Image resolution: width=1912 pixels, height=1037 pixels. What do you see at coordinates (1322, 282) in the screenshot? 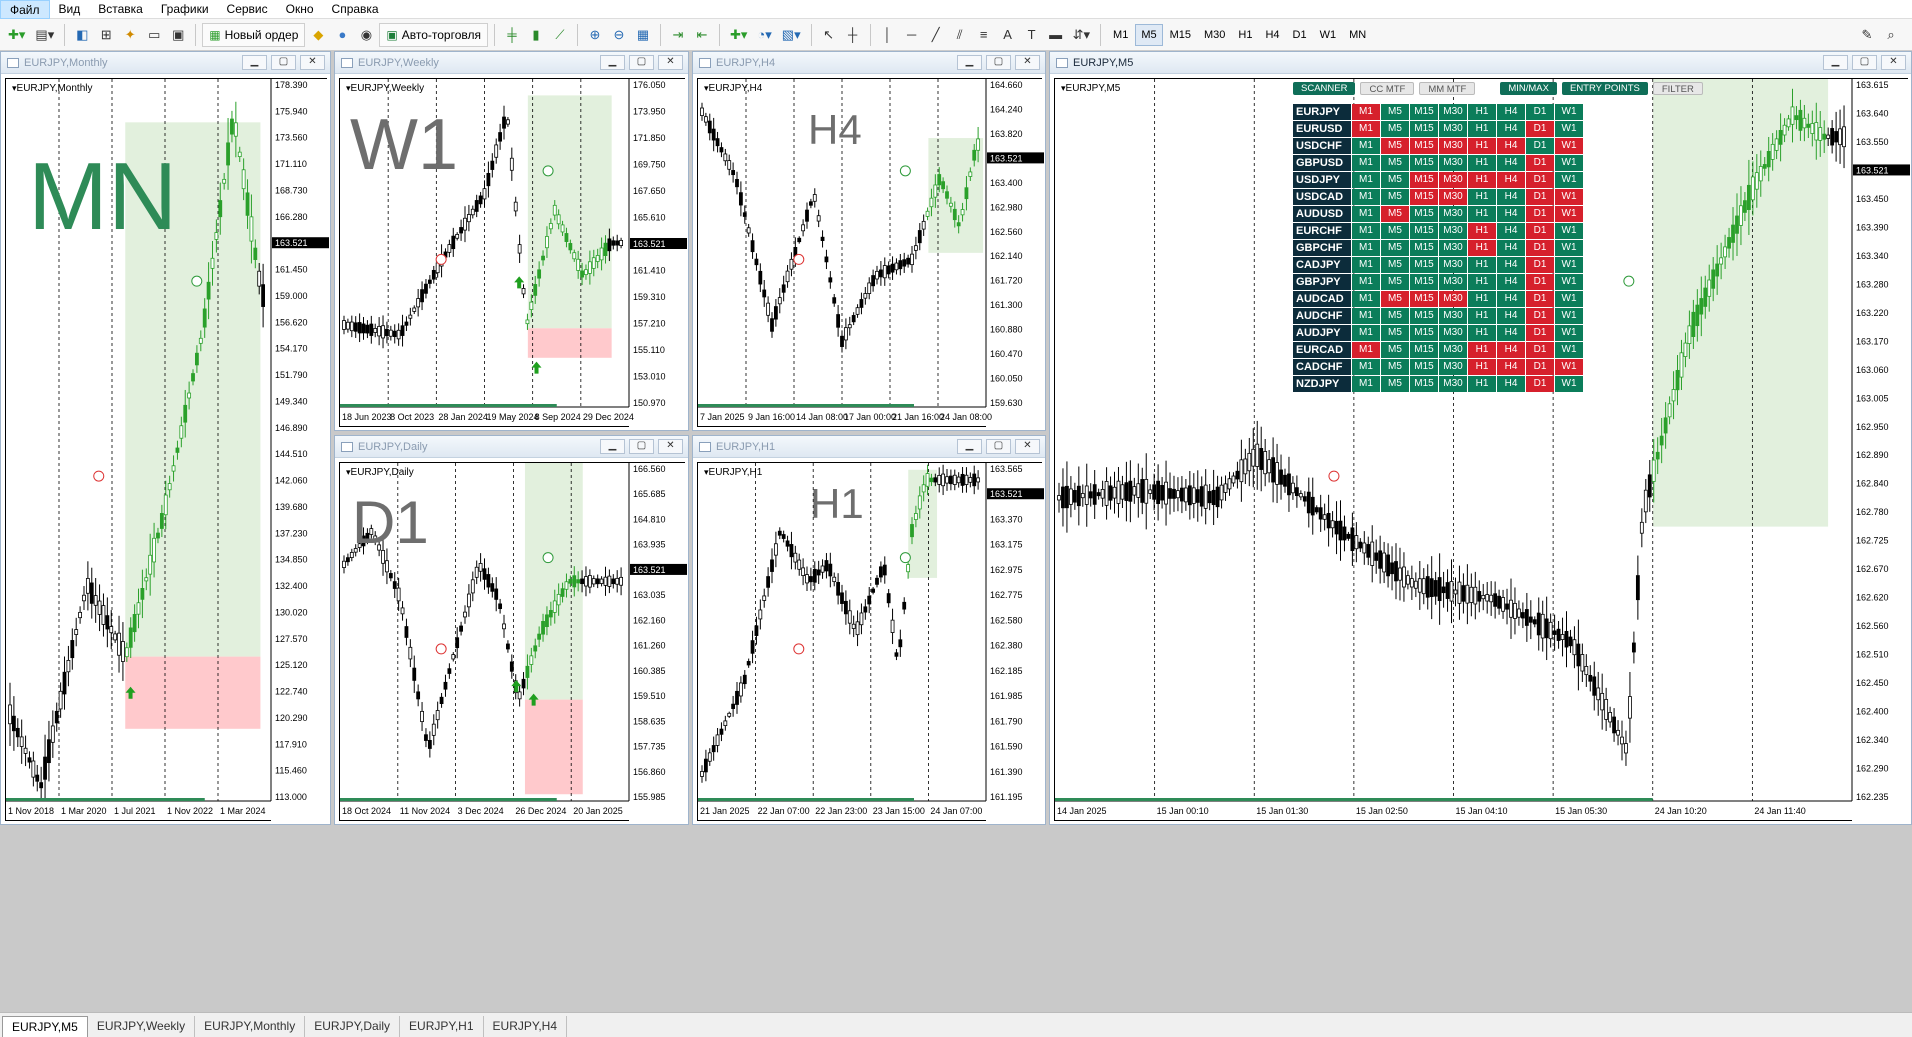
I see `scanner-symbol: GBPJPY` at bounding box center [1322, 282].